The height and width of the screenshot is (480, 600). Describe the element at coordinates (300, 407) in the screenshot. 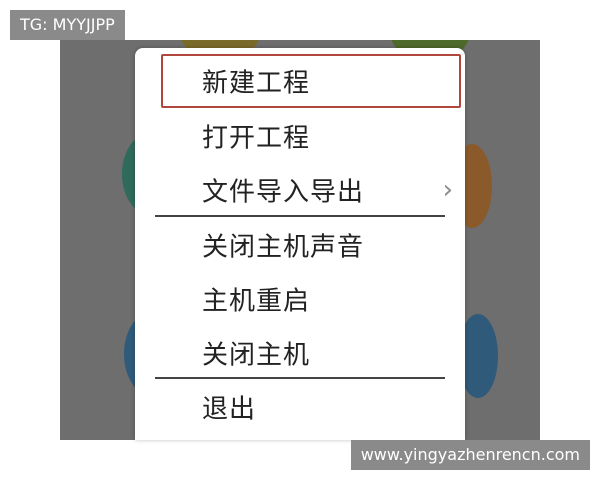

I see `menu-item-exit: 退出` at that location.